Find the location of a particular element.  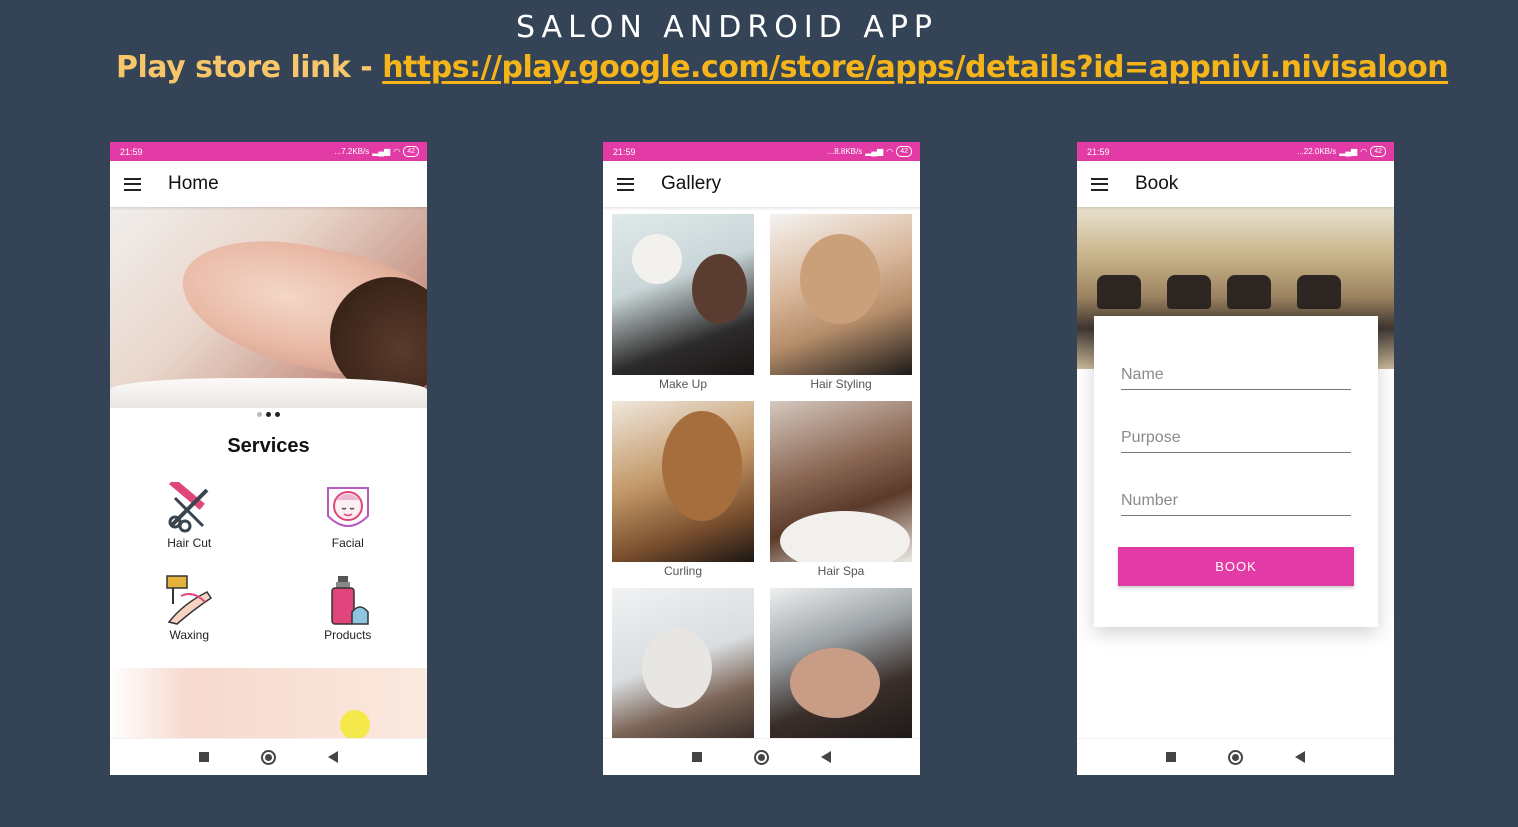

service-products: Products is located at coordinates (348, 608).